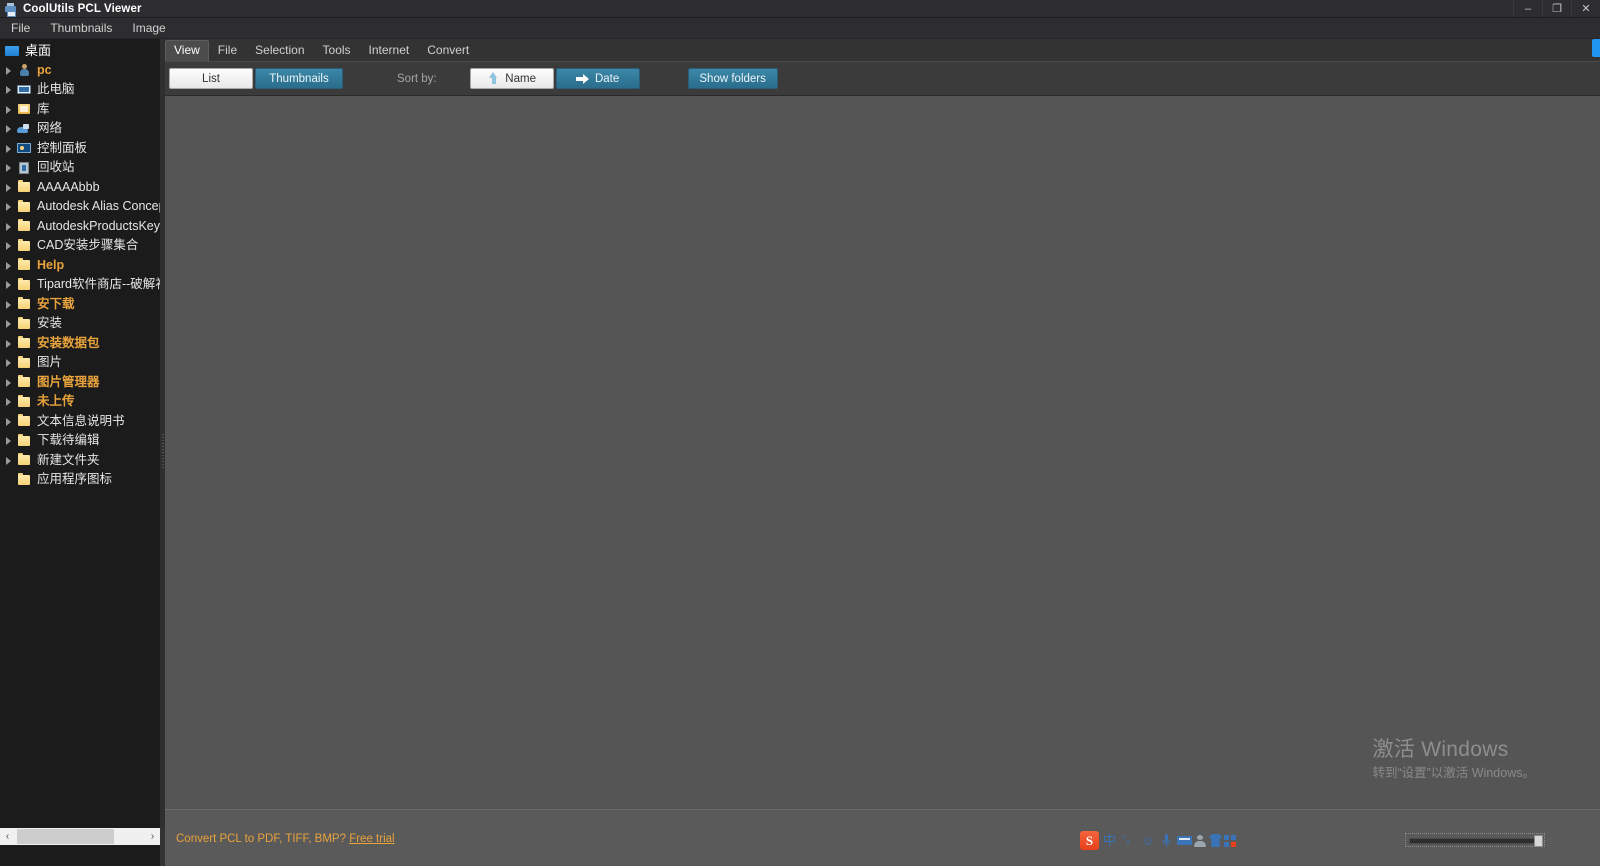 This screenshot has width=1600, height=866. I want to click on tree-item-label: CAD安装步骤集合, so click(88, 245).